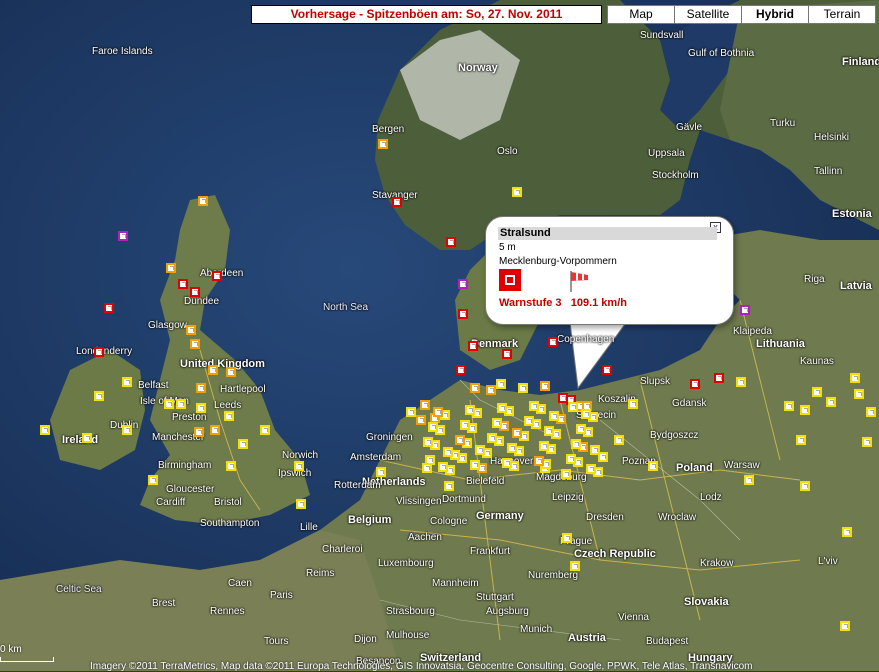 Image resolution: width=879 pixels, height=672 pixels. What do you see at coordinates (708, 14) in the screenshot?
I see `map-type-satellite-button: Satellite` at bounding box center [708, 14].